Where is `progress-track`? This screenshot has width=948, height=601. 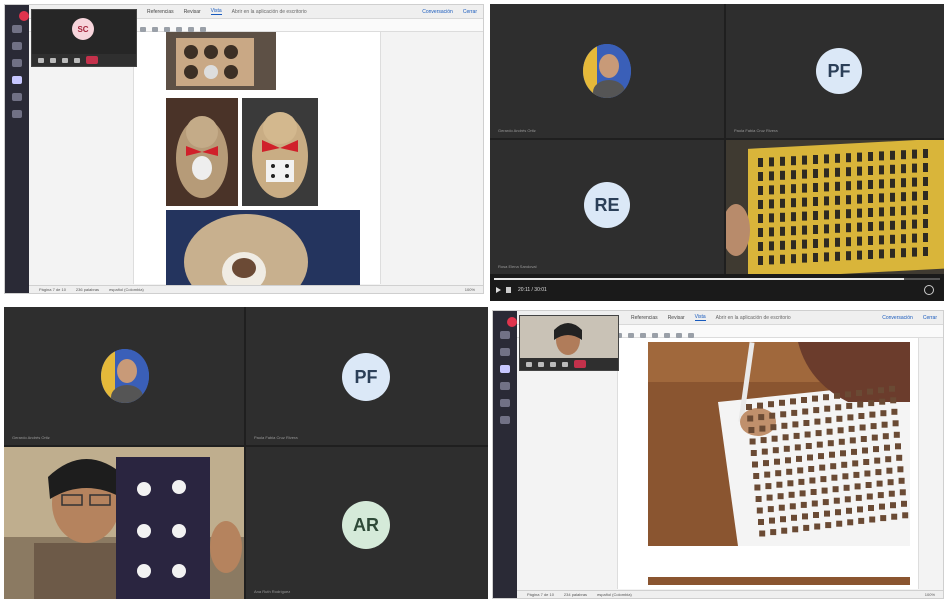
progress-track is located at coordinates (717, 279).